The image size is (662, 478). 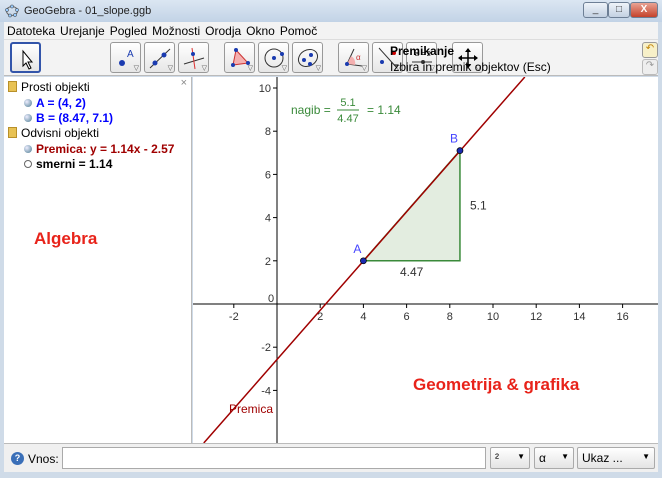 What do you see at coordinates (470, 67) in the screenshot?
I see `active-tool-description: Izbira in premik objektov (Esc)` at bounding box center [470, 67].